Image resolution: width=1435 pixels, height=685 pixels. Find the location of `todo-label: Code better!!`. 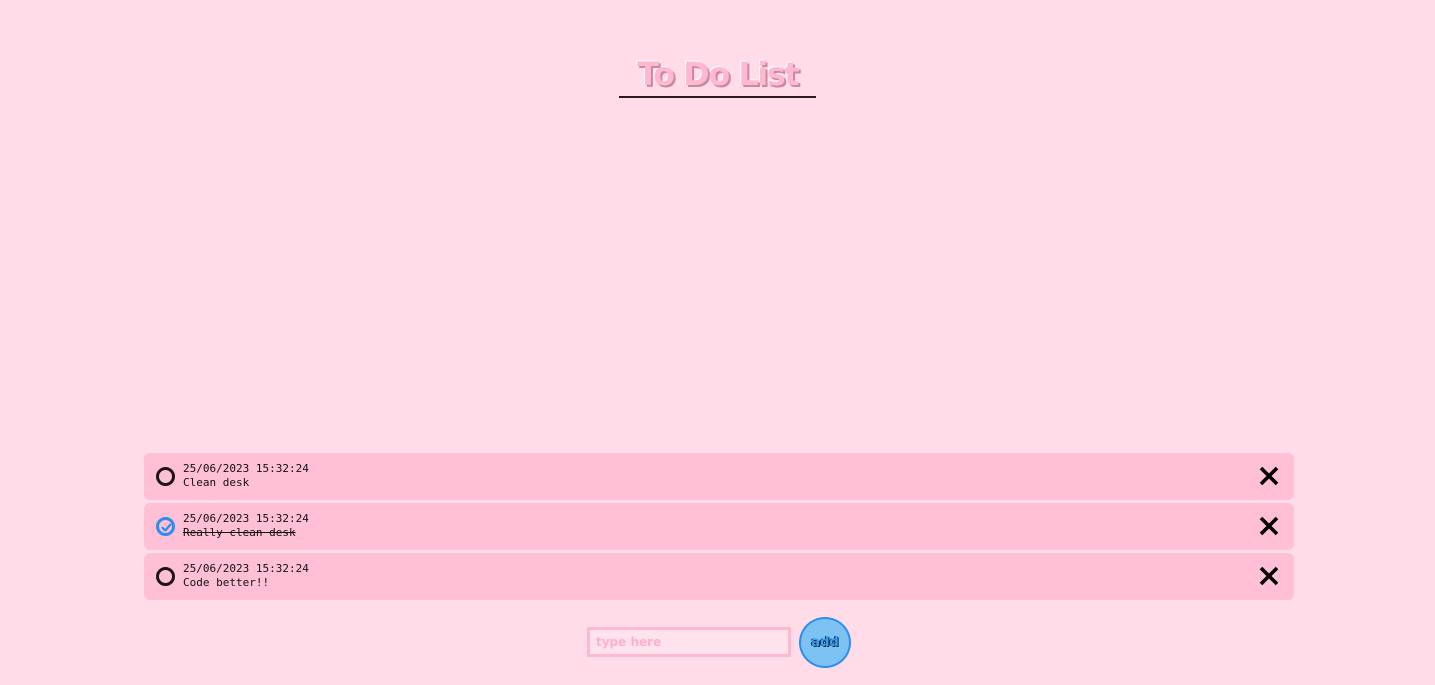

todo-label: Code better!! is located at coordinates (226, 582).